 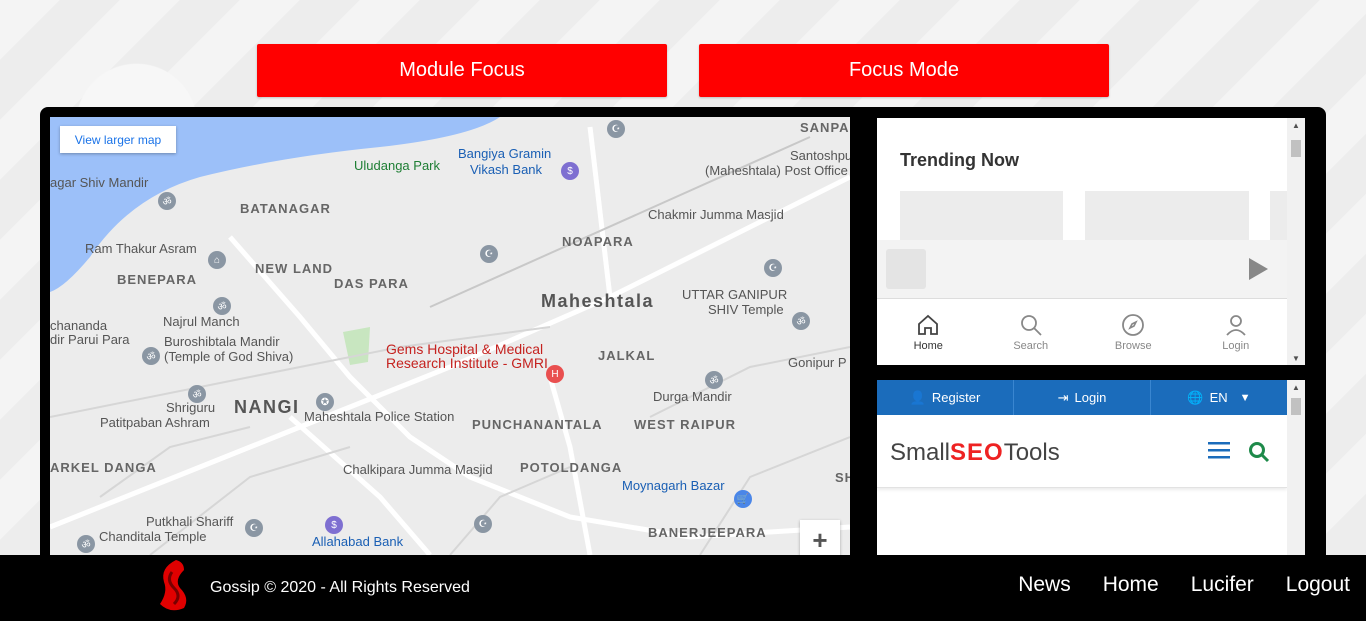 I want to click on map-place-label: NEW LAND, so click(x=294, y=268).